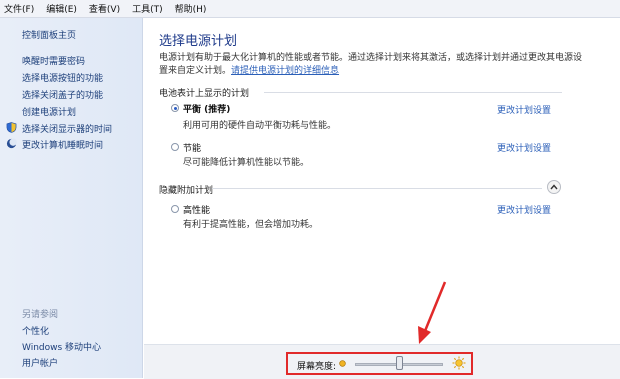  What do you see at coordinates (285, 71) in the screenshot?
I see `plan-details-link: 请提供电源计划的详细信息` at bounding box center [285, 71].